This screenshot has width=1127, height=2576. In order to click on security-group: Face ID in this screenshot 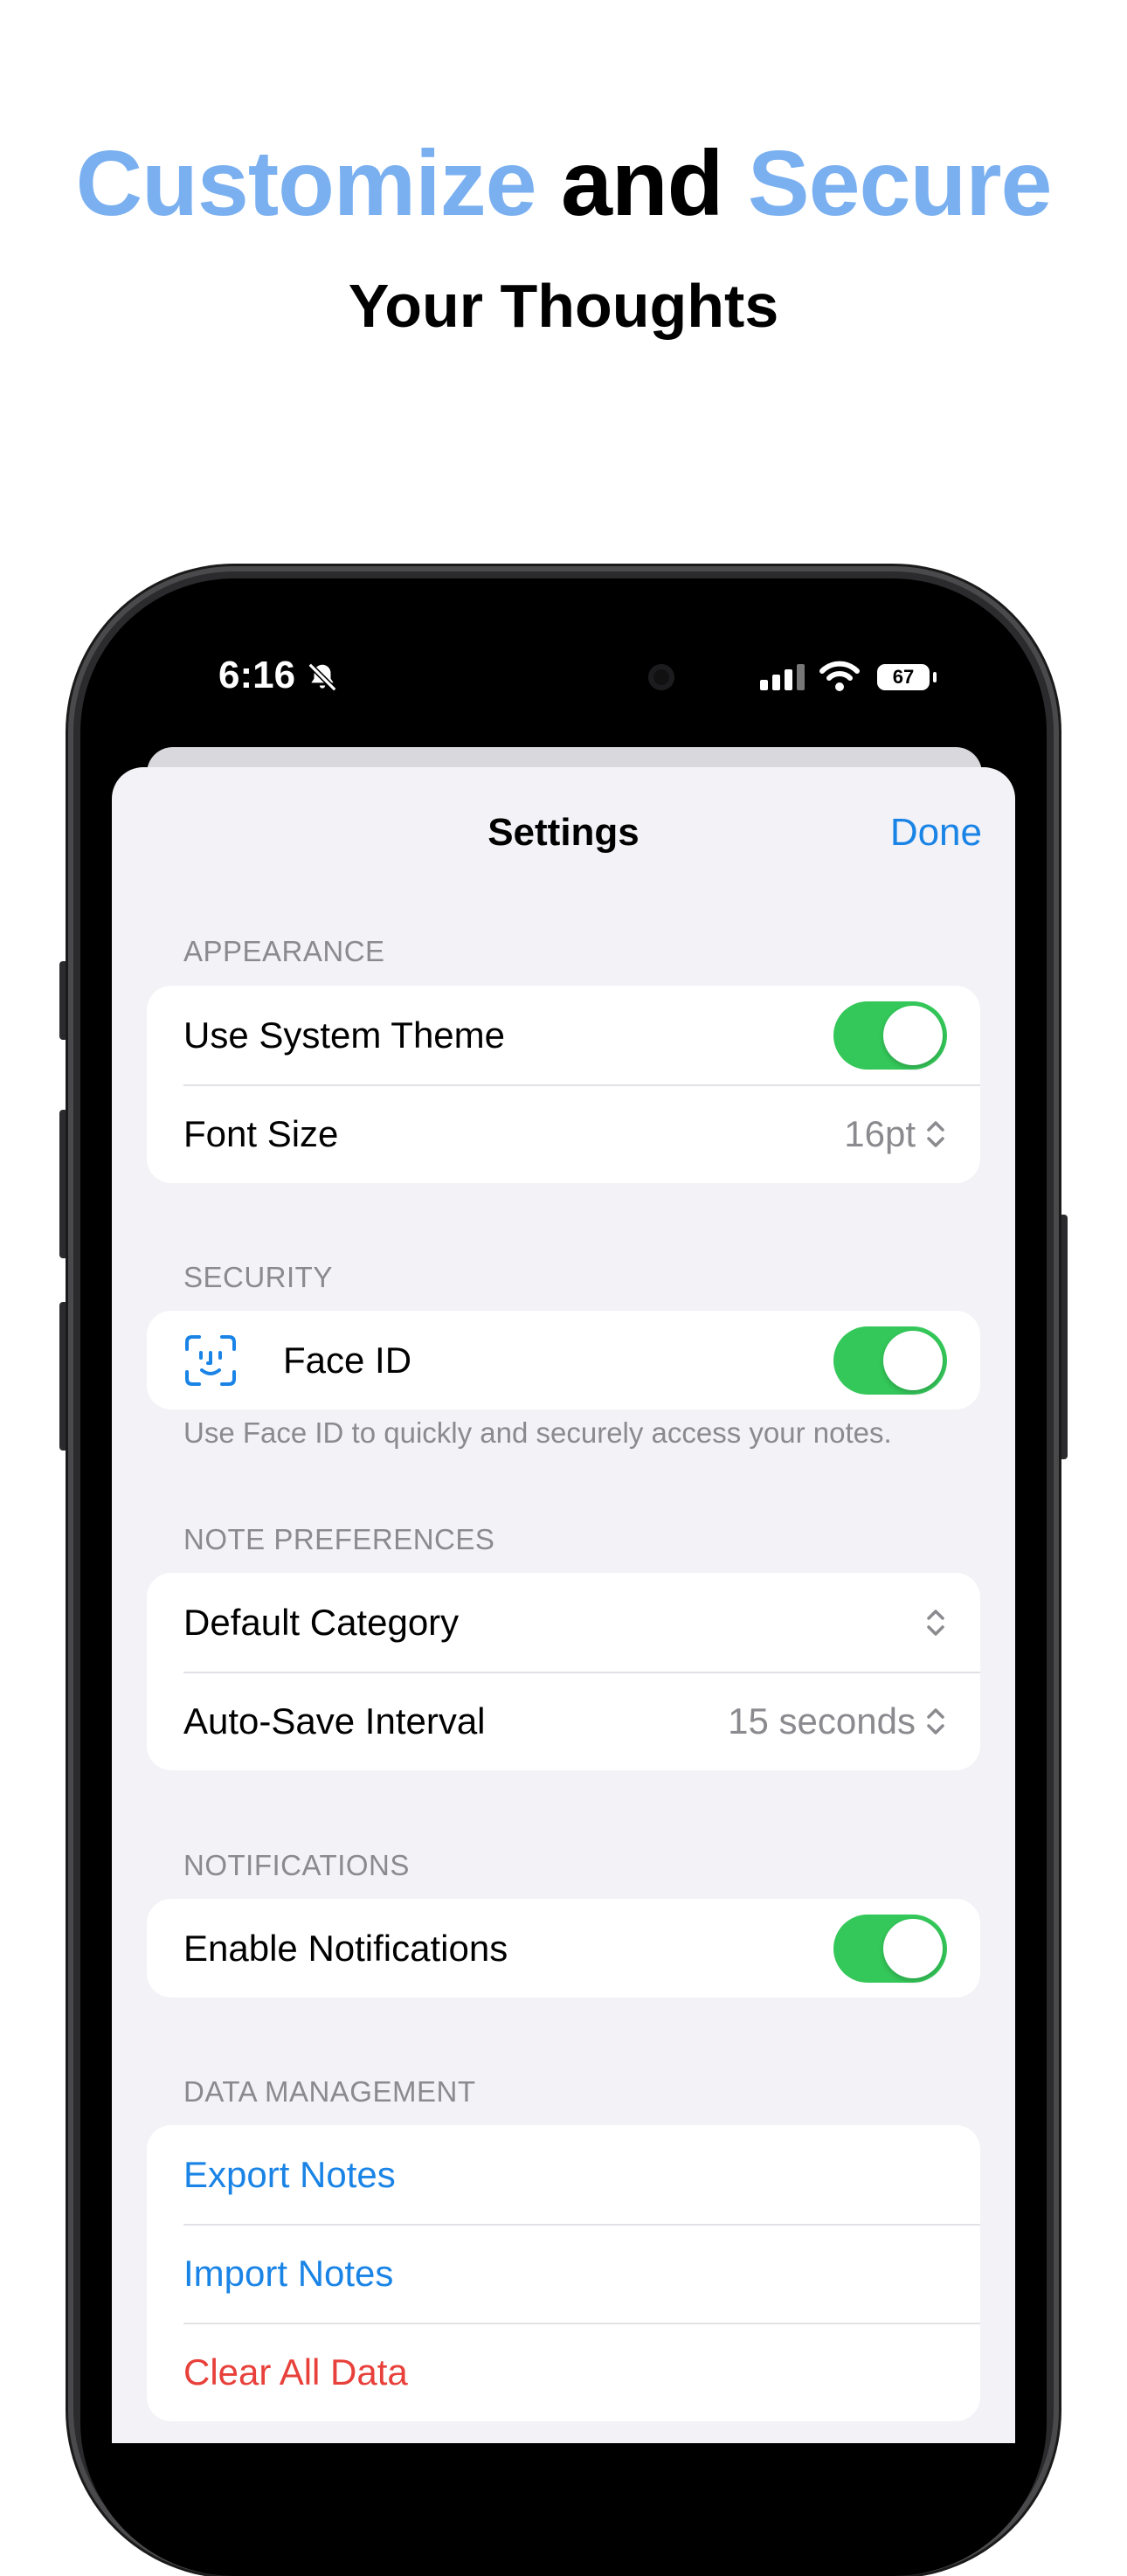, I will do `click(563, 1360)`.